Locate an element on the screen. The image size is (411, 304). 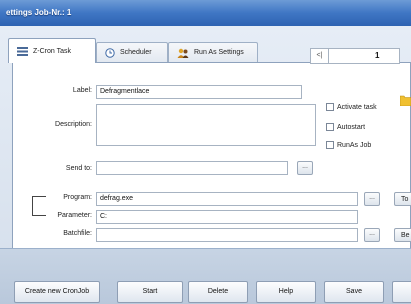
tab-run-as-settings: Run As Settings is located at coordinates (213, 52).